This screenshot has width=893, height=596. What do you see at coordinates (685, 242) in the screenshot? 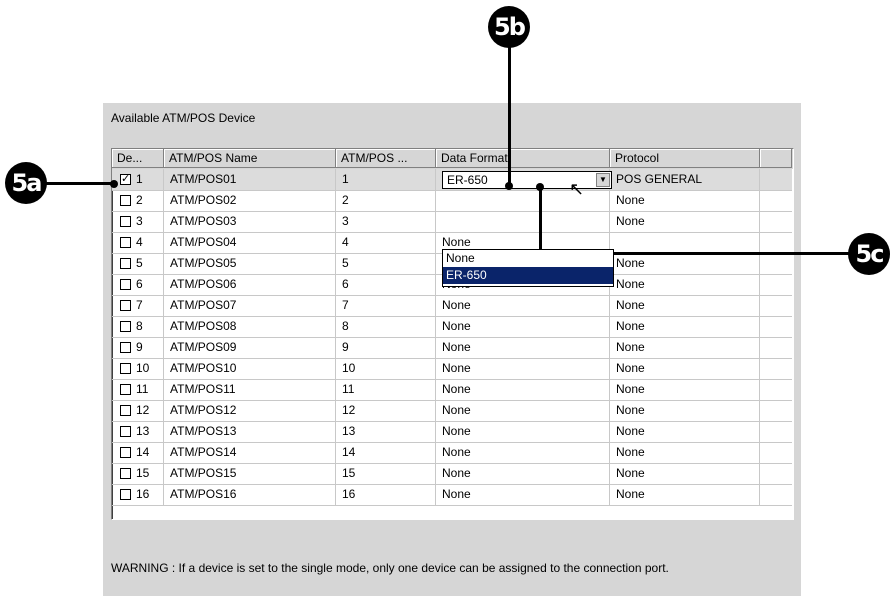
I see `protocol-cell` at bounding box center [685, 242].